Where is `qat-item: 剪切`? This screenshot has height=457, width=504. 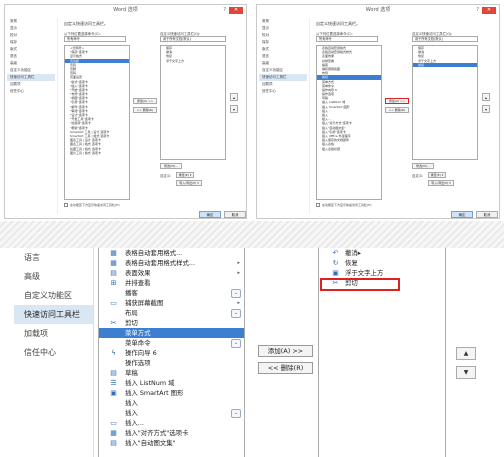 qat-item: 剪切 is located at coordinates (445, 64).